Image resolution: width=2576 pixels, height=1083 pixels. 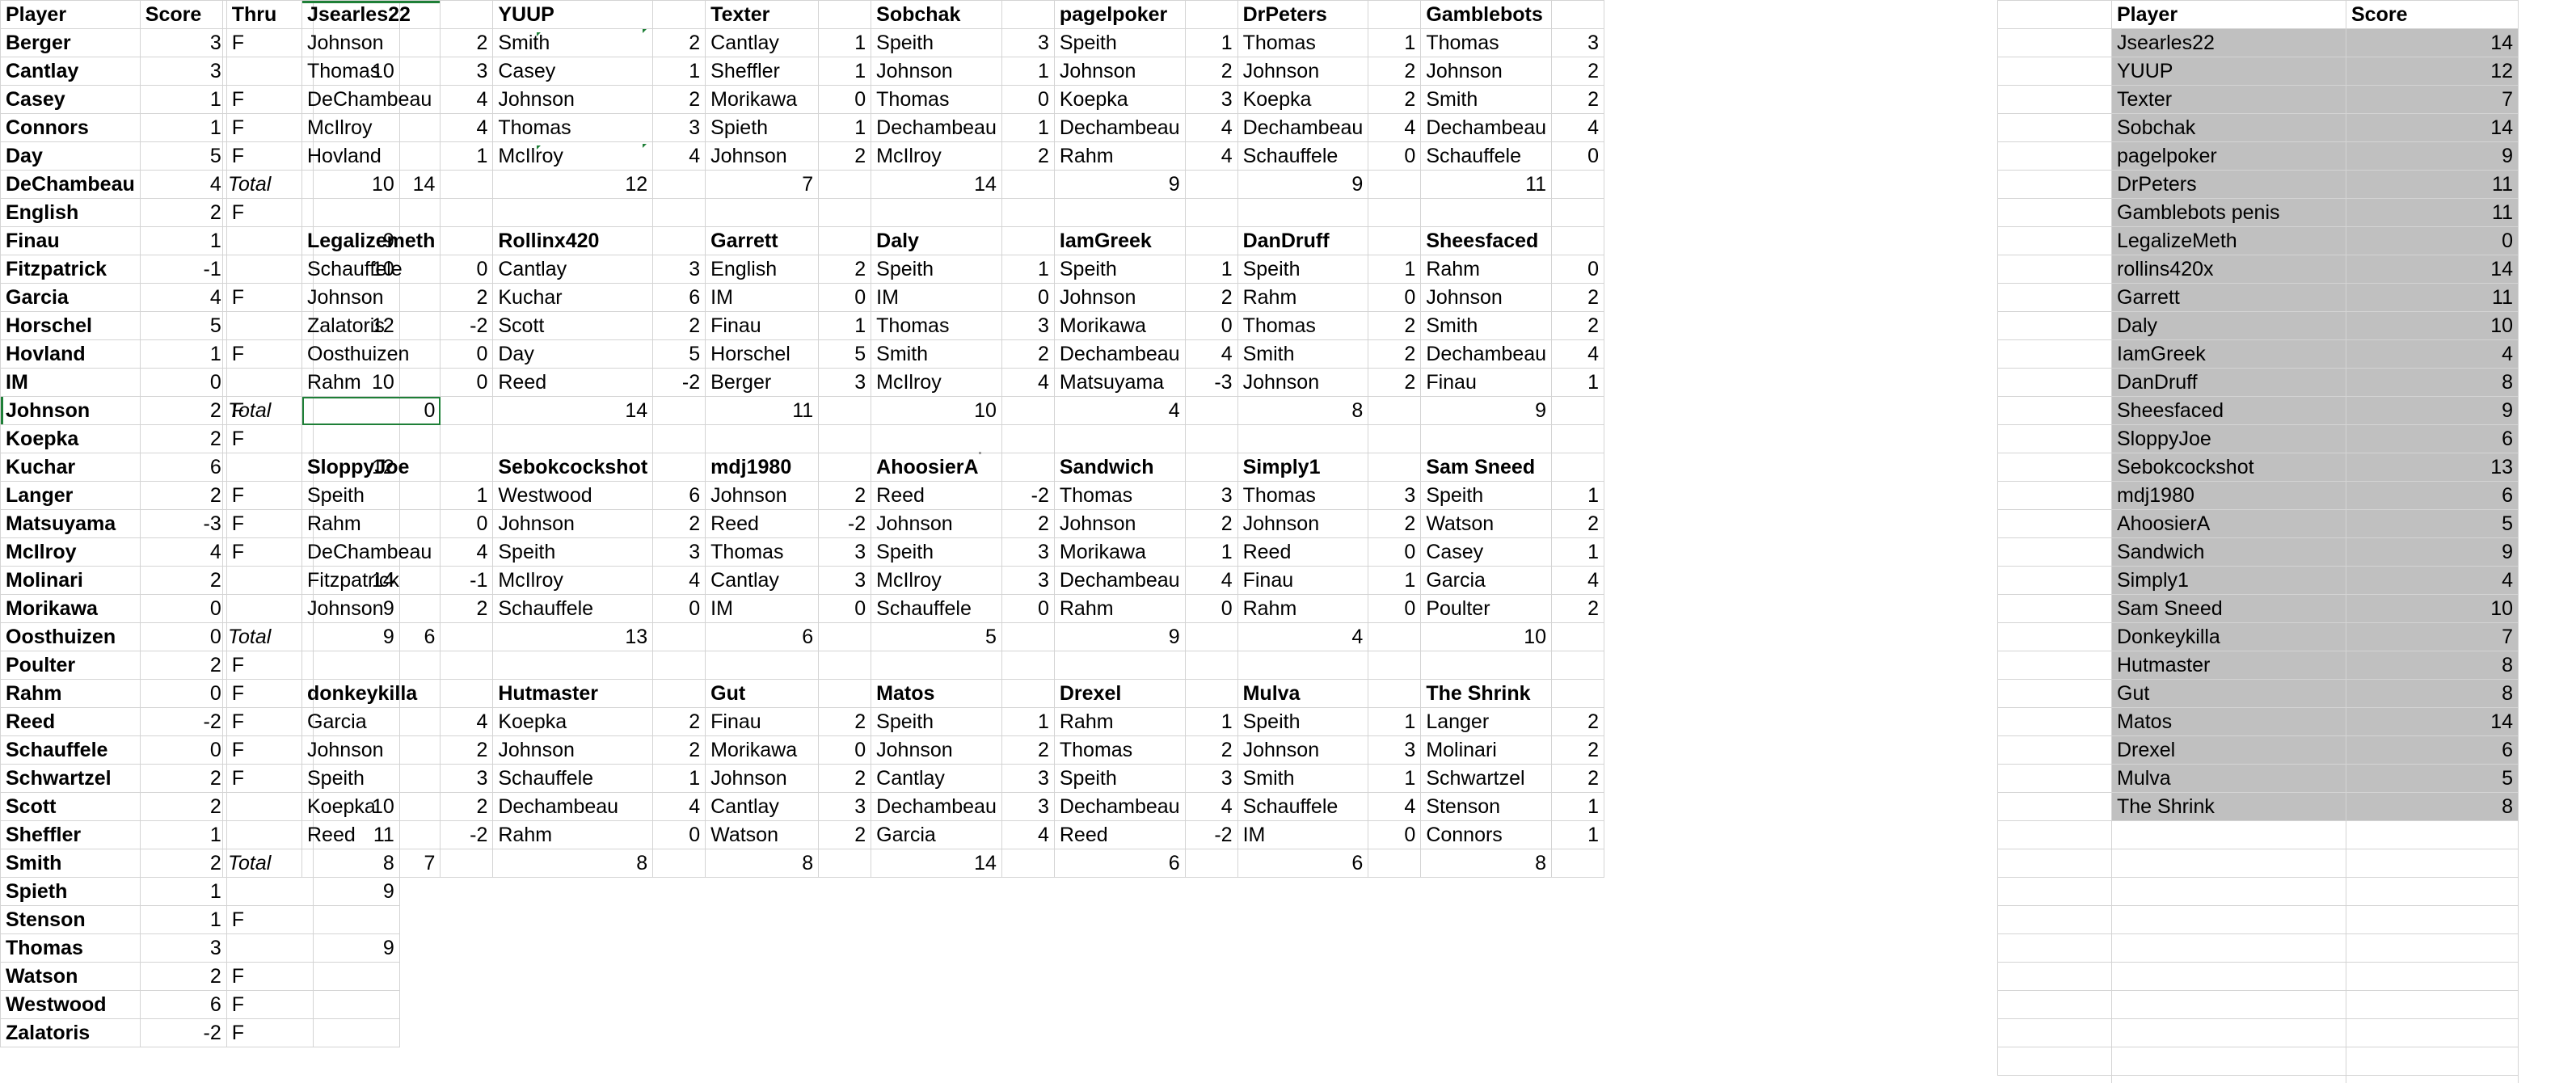 I want to click on leaderboard-row: Jsearles22 14, so click(x=2315, y=42).